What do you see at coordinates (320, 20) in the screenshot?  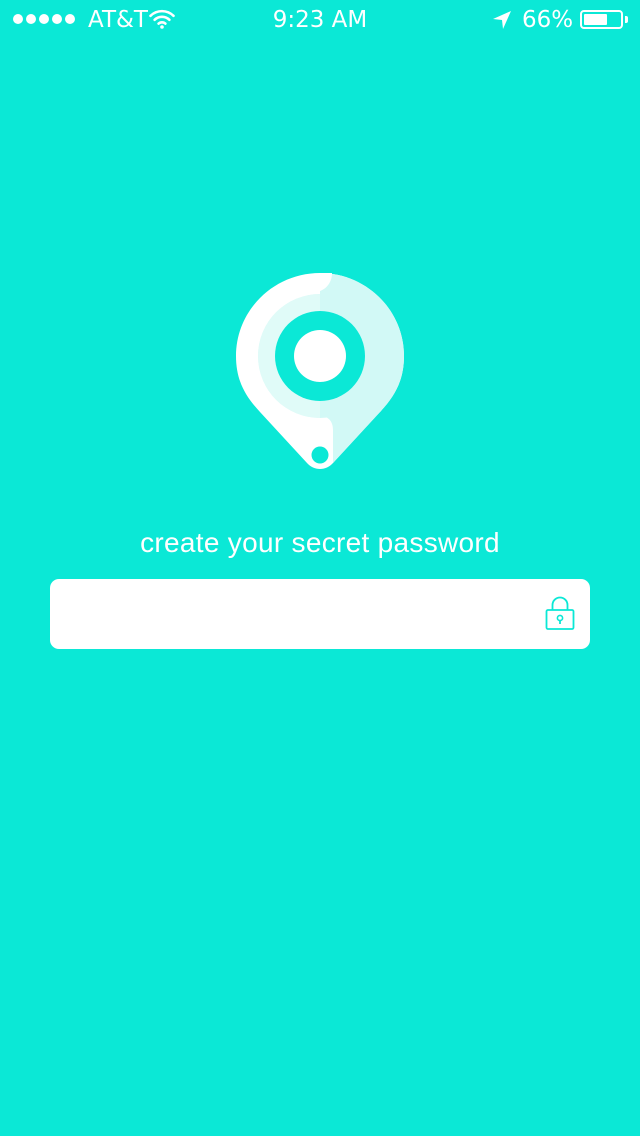 I see `status-bar: AT&T 9:23 AM 66%` at bounding box center [320, 20].